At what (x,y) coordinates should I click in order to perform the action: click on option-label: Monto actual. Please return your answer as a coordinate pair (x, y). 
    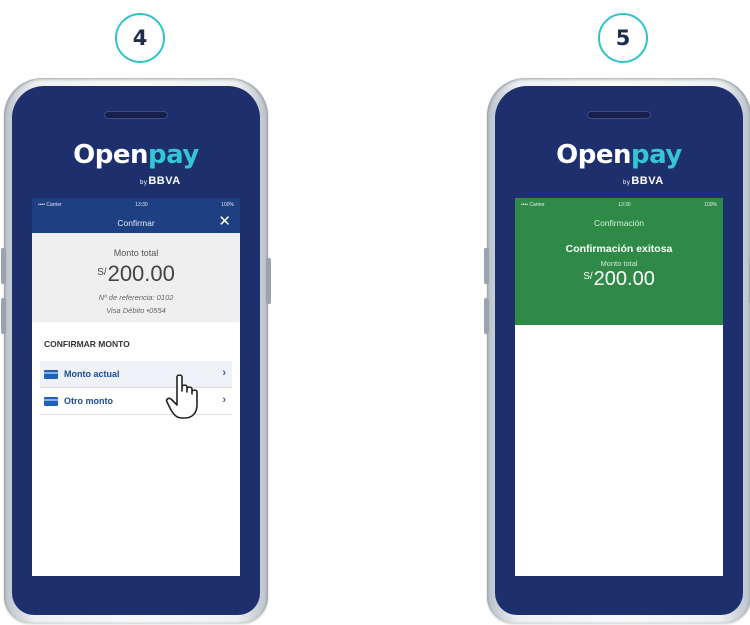
    Looking at the image, I should click on (92, 374).